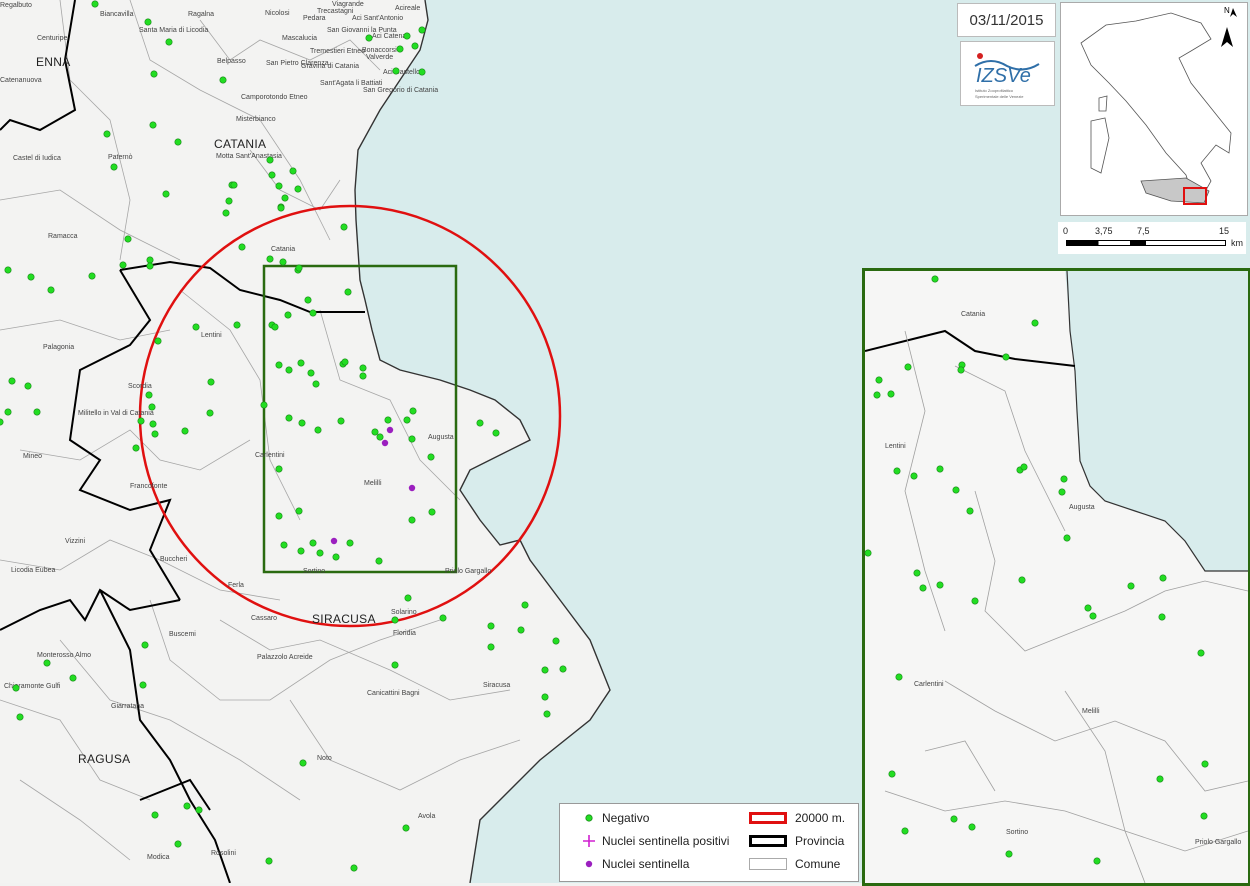 This screenshot has width=1250, height=886. Describe the element at coordinates (441, 437) in the screenshot. I see `comune-label: Augusta` at that location.